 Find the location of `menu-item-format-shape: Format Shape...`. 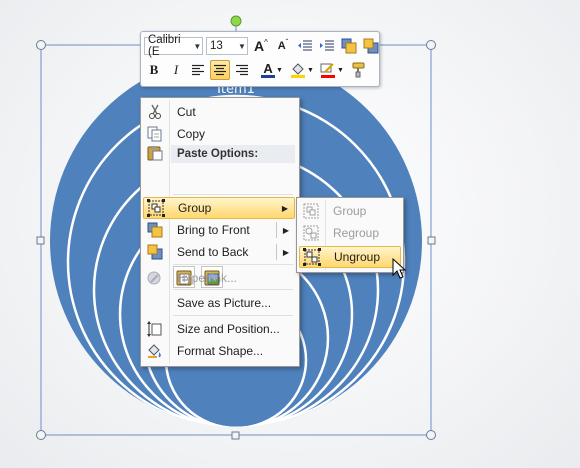

menu-item-format-shape: Format Shape... is located at coordinates (219, 351).